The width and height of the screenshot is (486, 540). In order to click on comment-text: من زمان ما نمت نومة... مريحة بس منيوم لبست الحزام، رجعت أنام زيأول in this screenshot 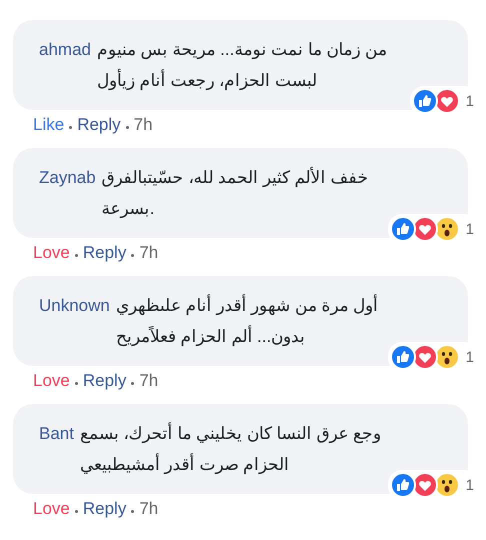, I will do `click(242, 65)`.